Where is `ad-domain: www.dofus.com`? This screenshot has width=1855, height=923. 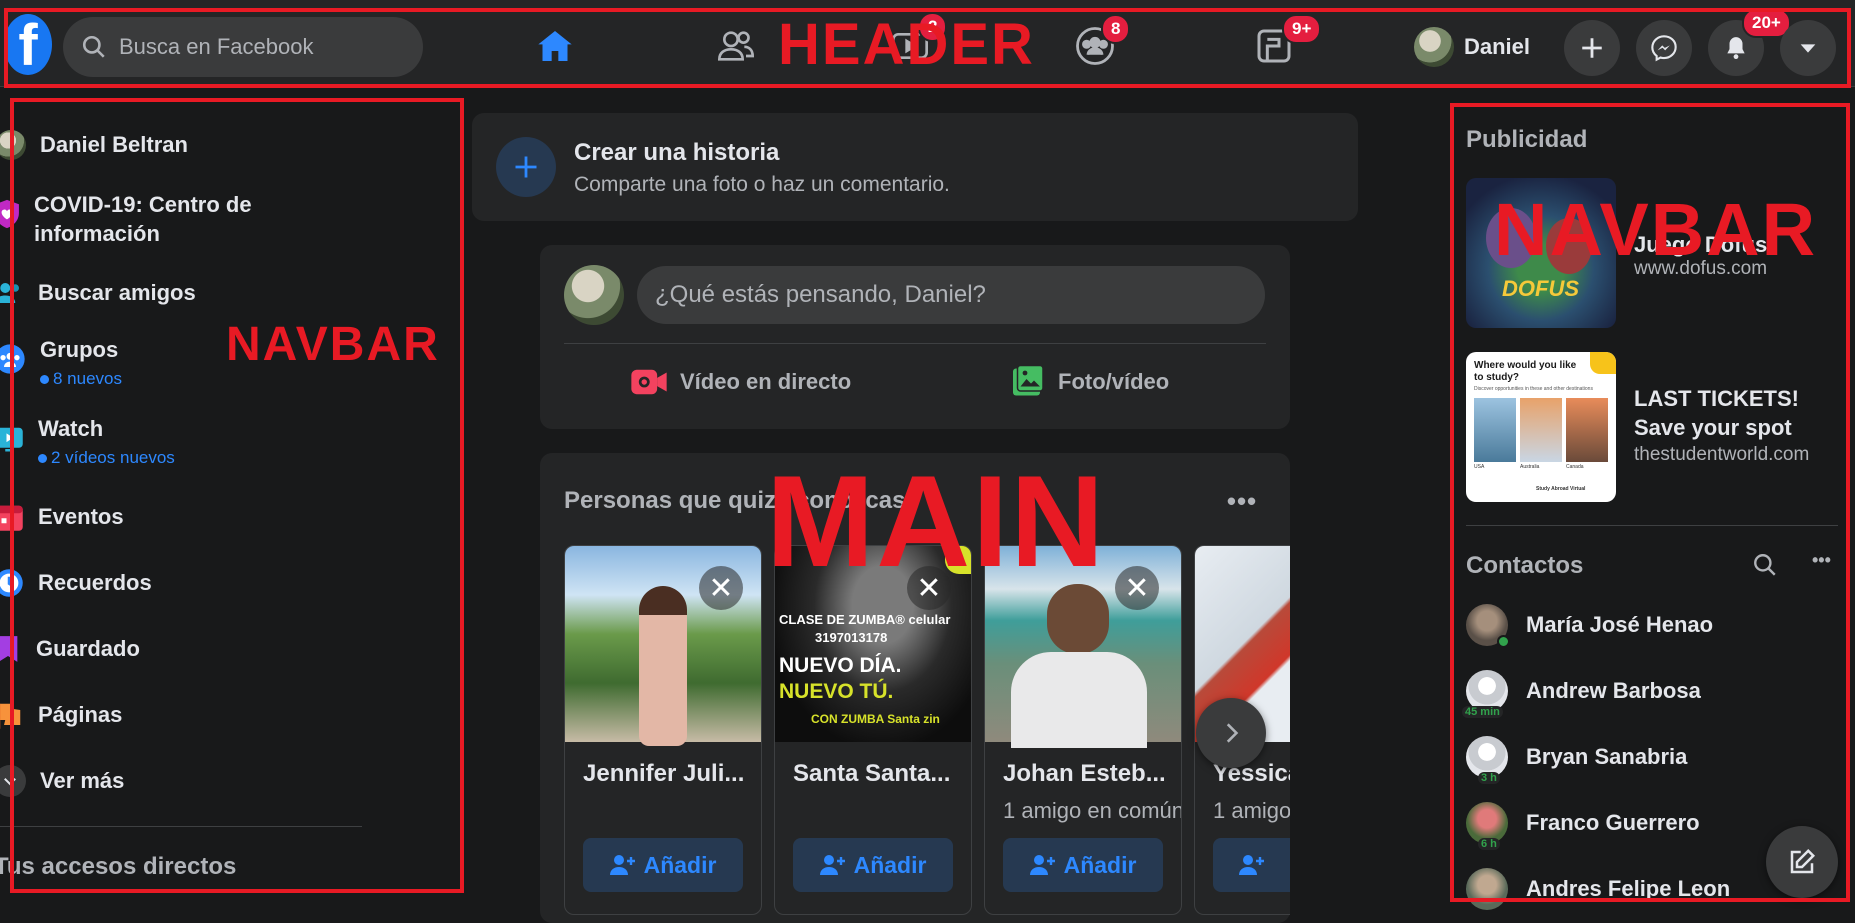
ad-domain: www.dofus.com is located at coordinates (1700, 269).